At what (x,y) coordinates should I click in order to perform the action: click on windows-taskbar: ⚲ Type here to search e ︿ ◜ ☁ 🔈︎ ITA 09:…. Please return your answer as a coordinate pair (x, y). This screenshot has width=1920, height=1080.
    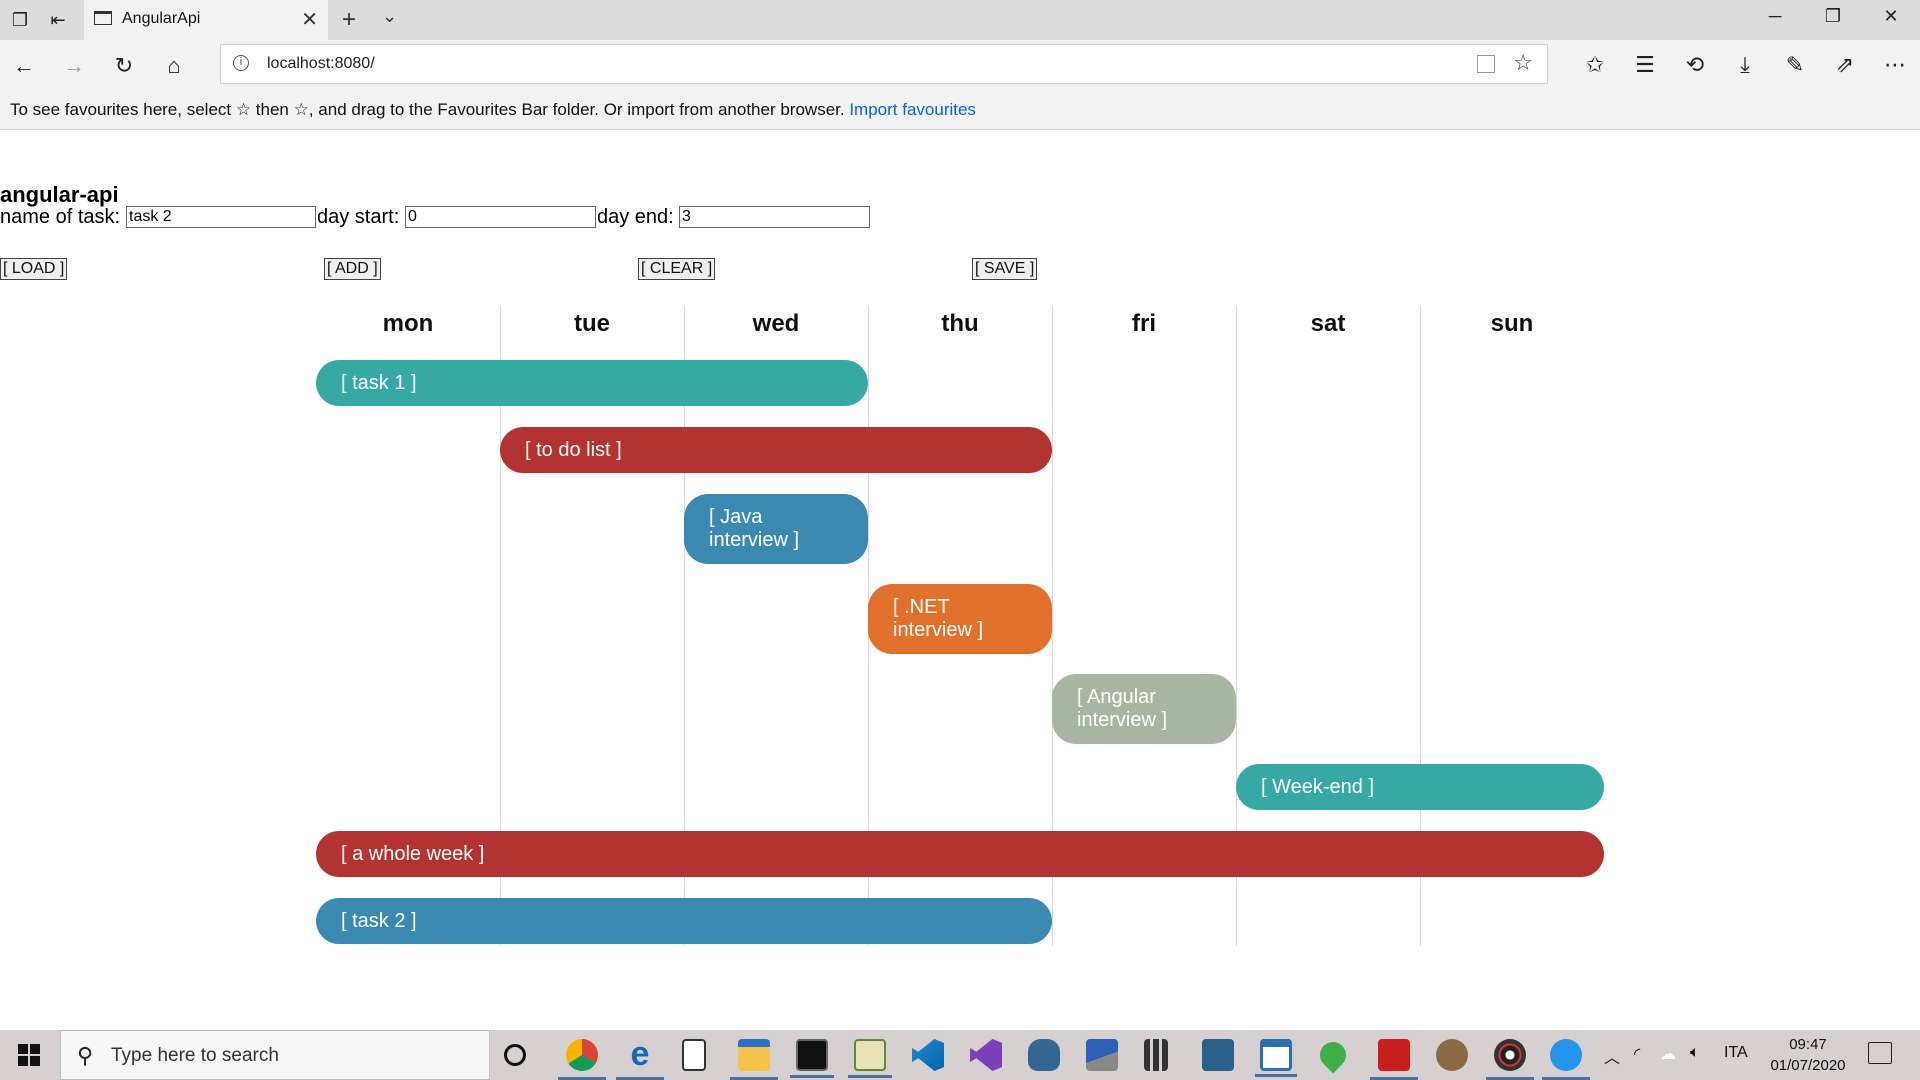
    Looking at the image, I should click on (960, 1055).